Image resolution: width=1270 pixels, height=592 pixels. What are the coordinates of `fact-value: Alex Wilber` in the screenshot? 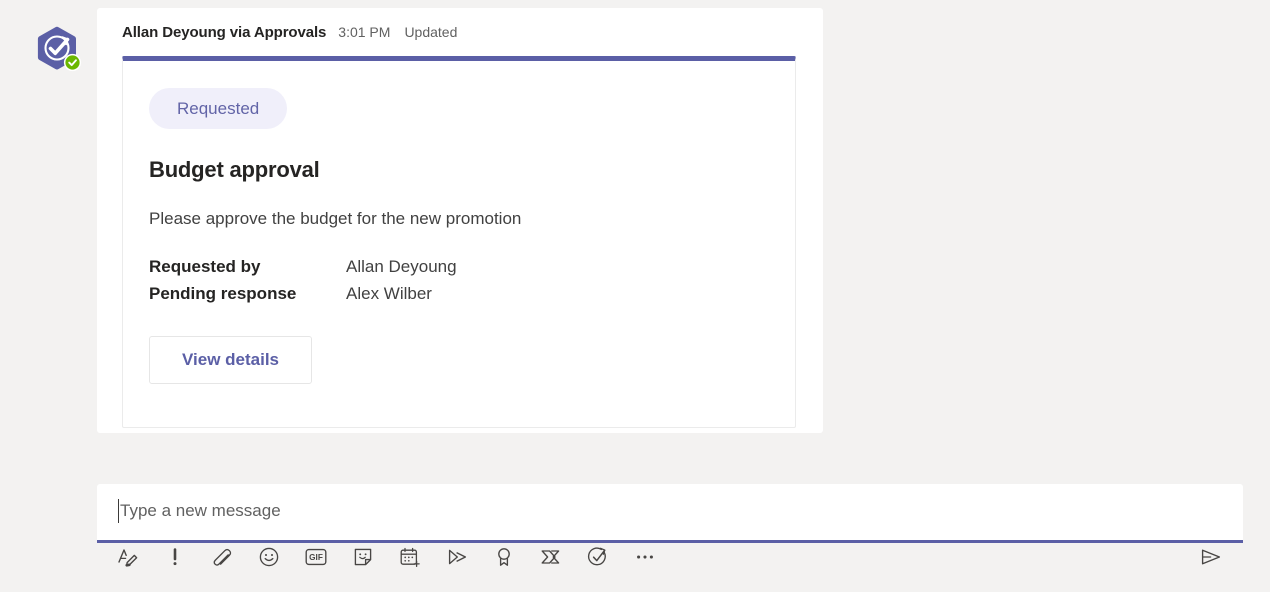 It's located at (389, 293).